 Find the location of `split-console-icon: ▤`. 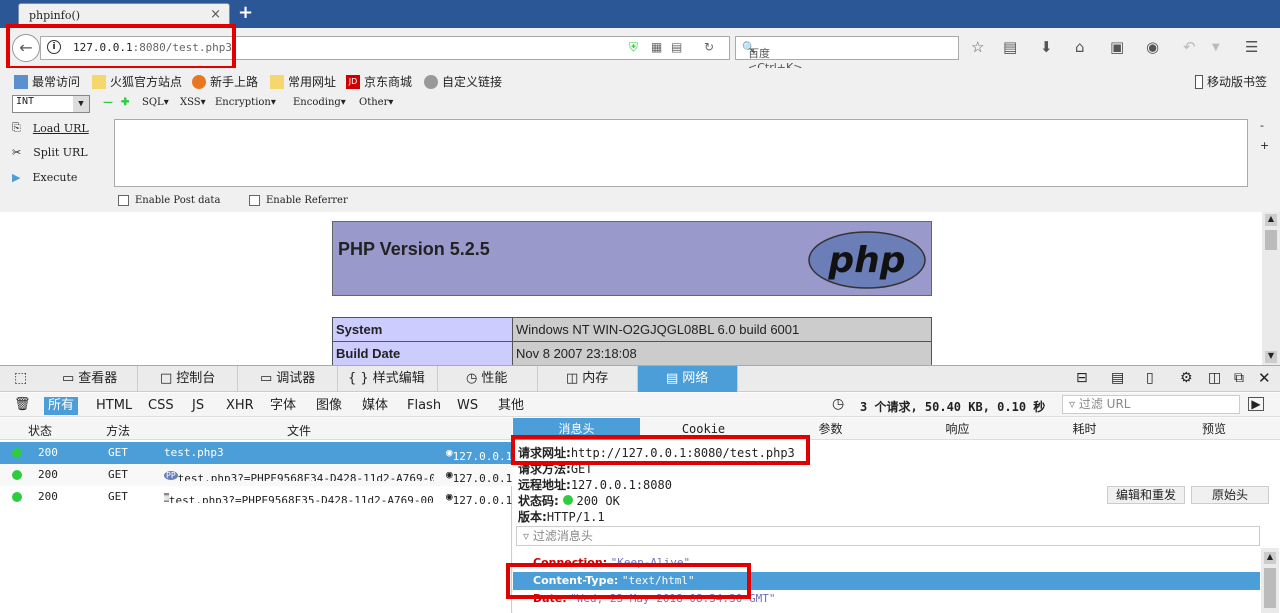

split-console-icon: ▤ is located at coordinates (1117, 378).